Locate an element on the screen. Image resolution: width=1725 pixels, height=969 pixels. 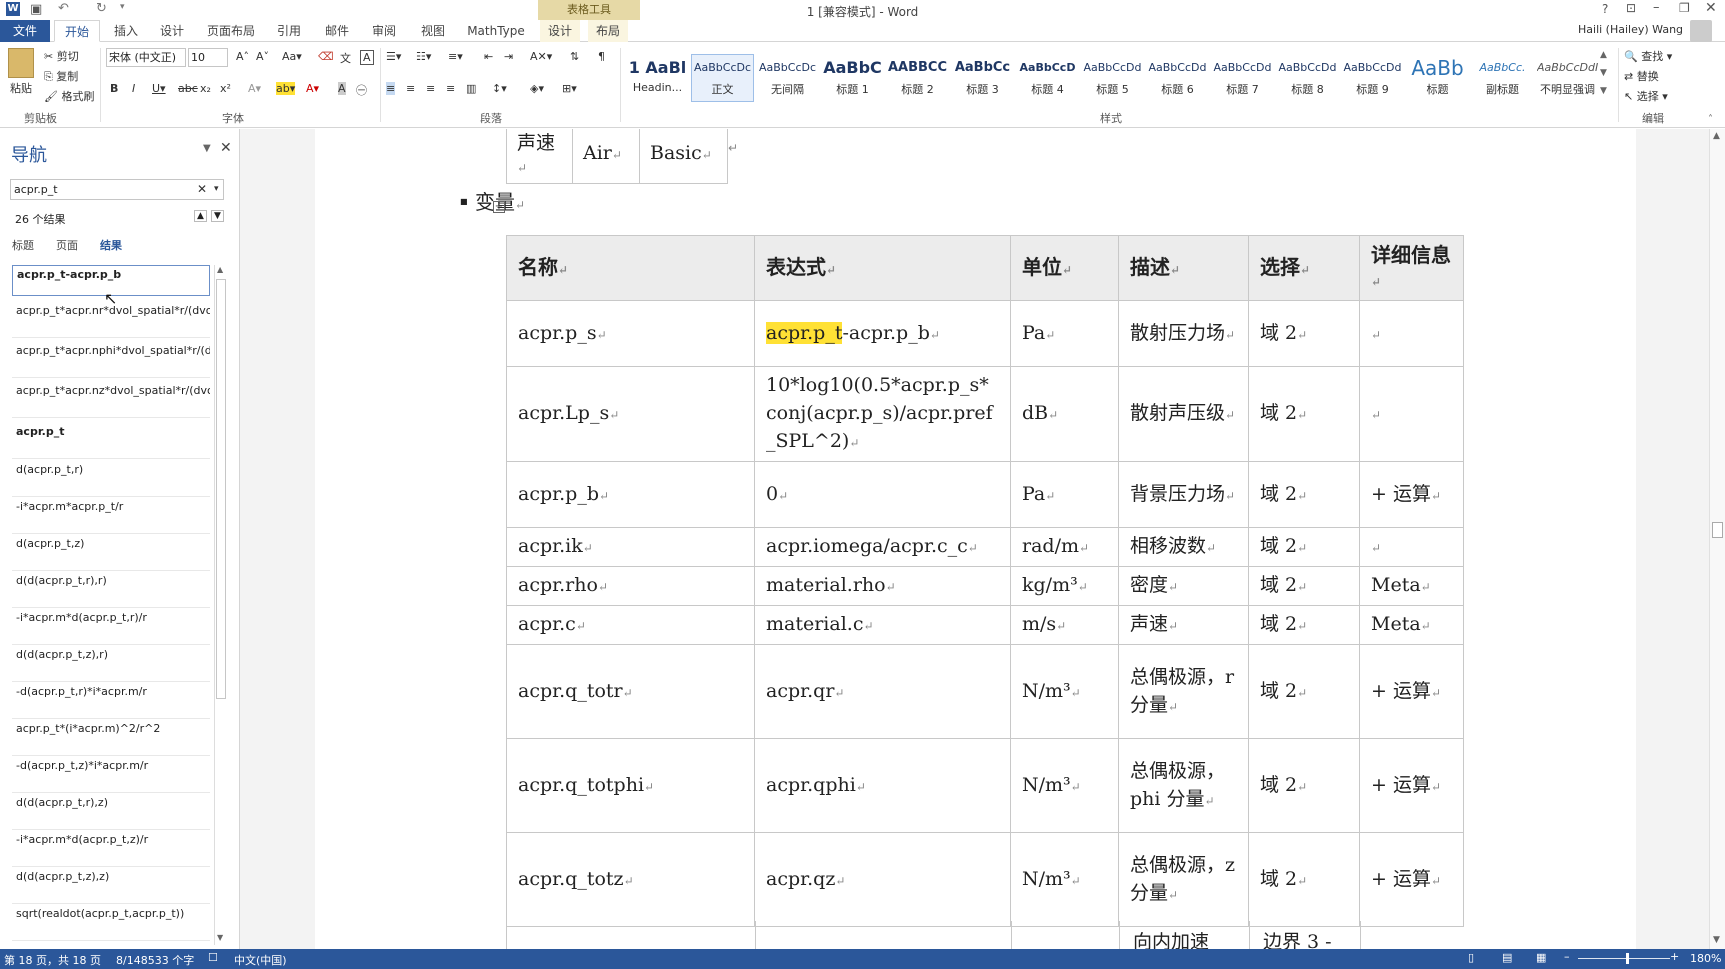
web-layout-icon: ▦ is located at coordinates (1541, 957).